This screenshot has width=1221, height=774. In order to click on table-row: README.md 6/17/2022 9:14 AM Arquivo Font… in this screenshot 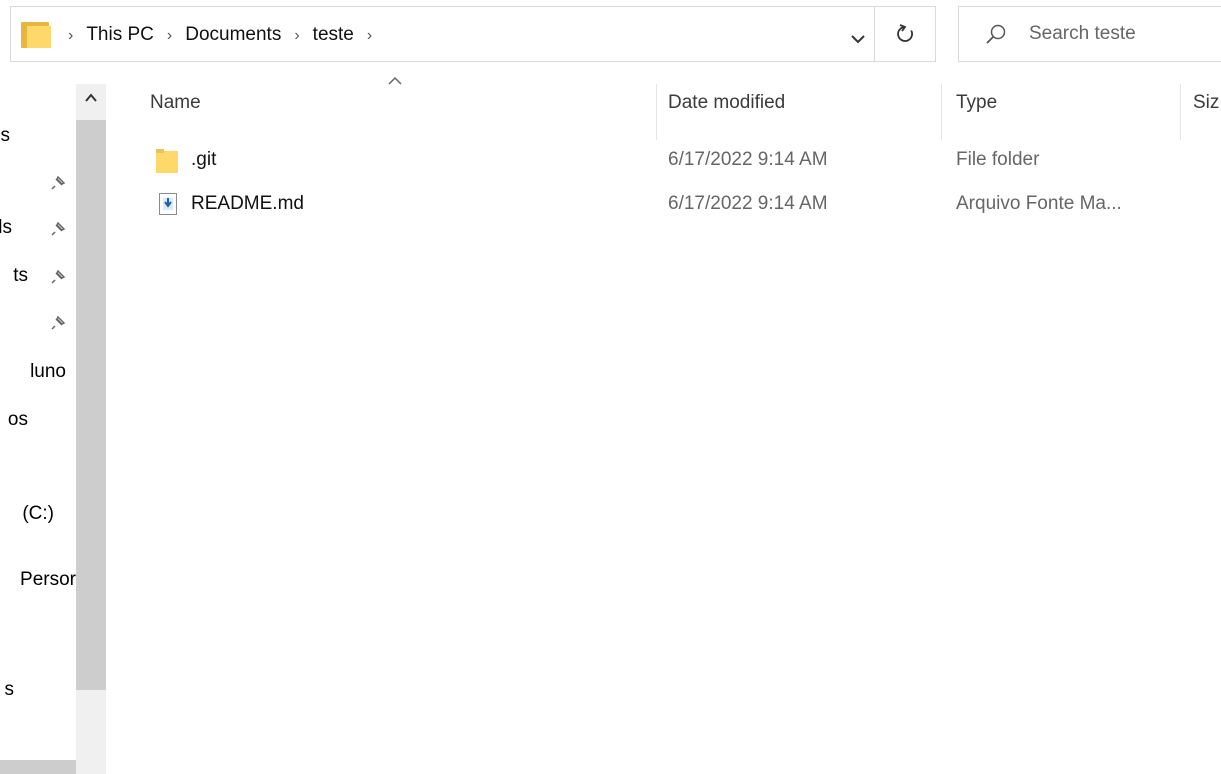, I will do `click(669, 204)`.